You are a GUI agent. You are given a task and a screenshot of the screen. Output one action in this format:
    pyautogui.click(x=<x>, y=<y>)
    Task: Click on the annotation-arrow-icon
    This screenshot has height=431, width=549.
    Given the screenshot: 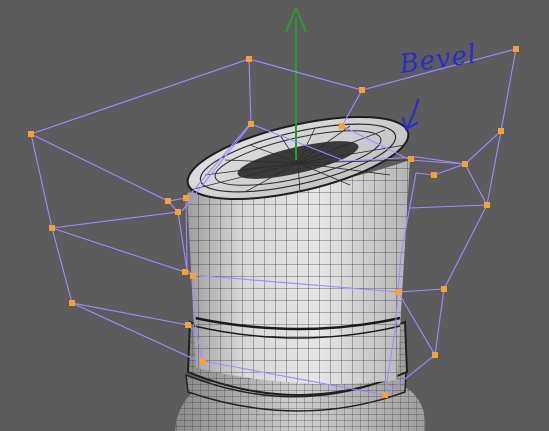 What is the action you would take?
    pyautogui.click(x=410, y=114)
    